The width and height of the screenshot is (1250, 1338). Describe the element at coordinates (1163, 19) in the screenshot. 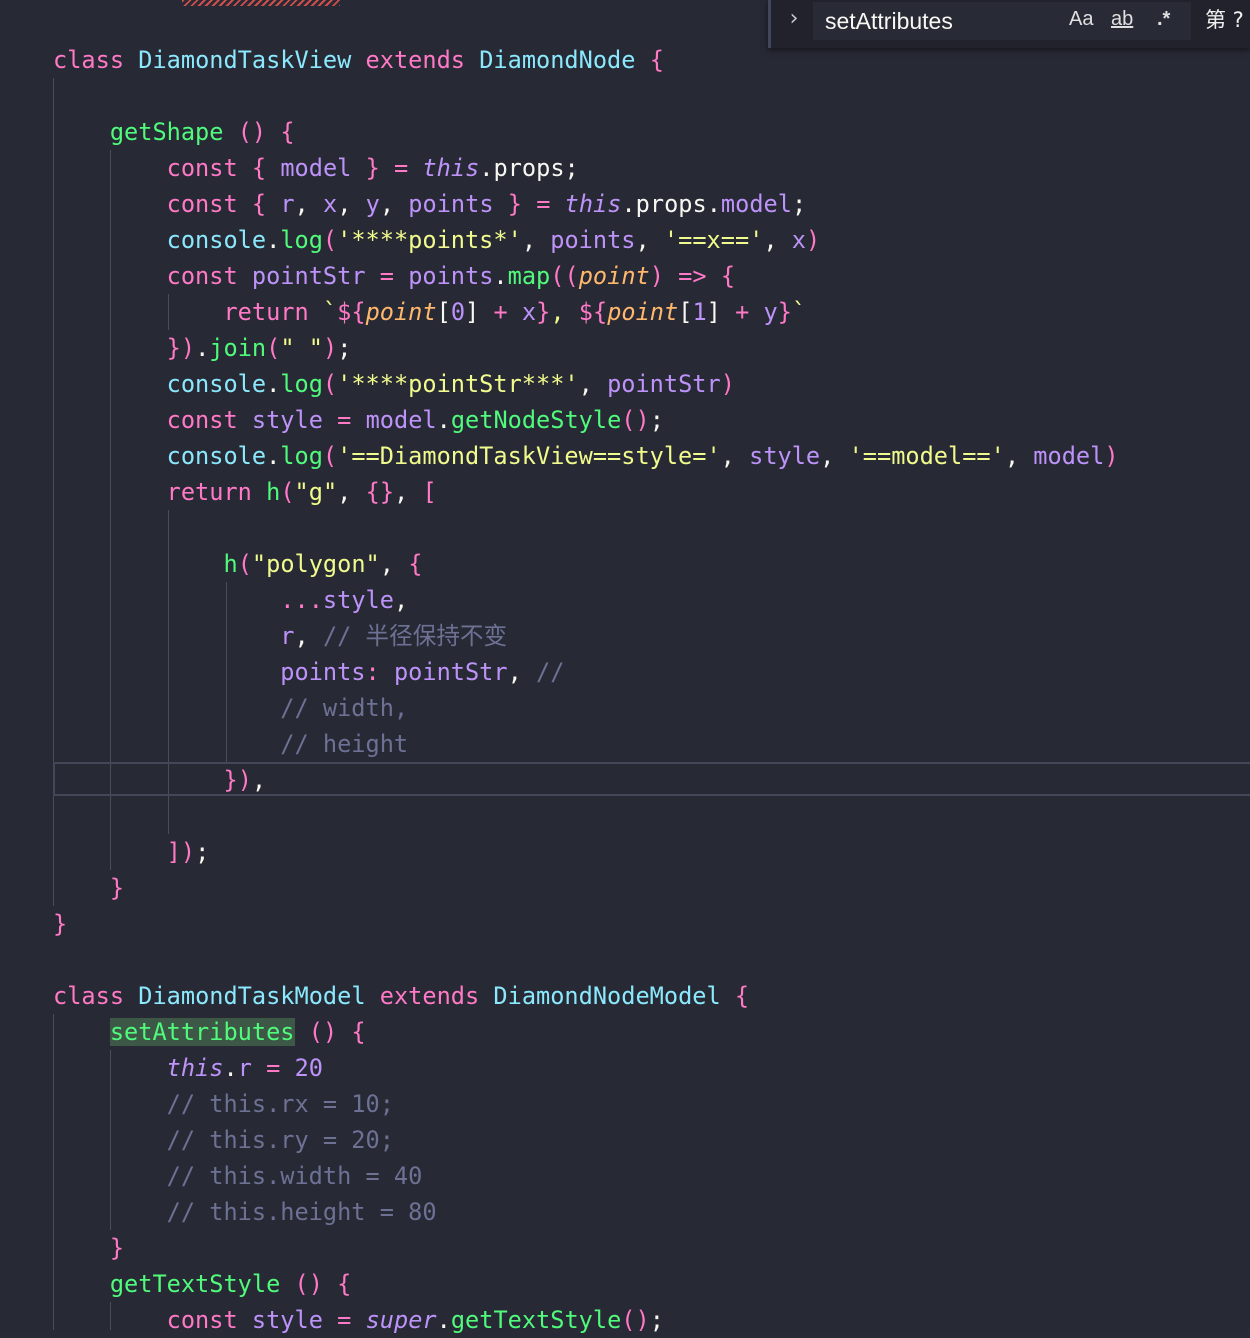

I see `use-regex-button: .*` at that location.